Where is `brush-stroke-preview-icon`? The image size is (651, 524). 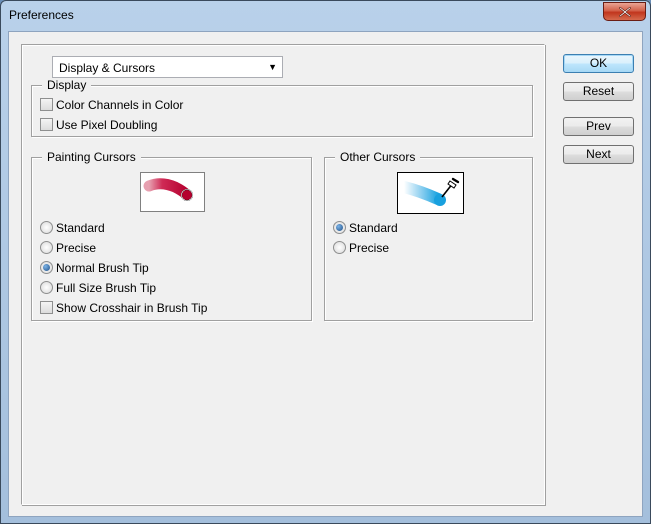 brush-stroke-preview-icon is located at coordinates (168, 189).